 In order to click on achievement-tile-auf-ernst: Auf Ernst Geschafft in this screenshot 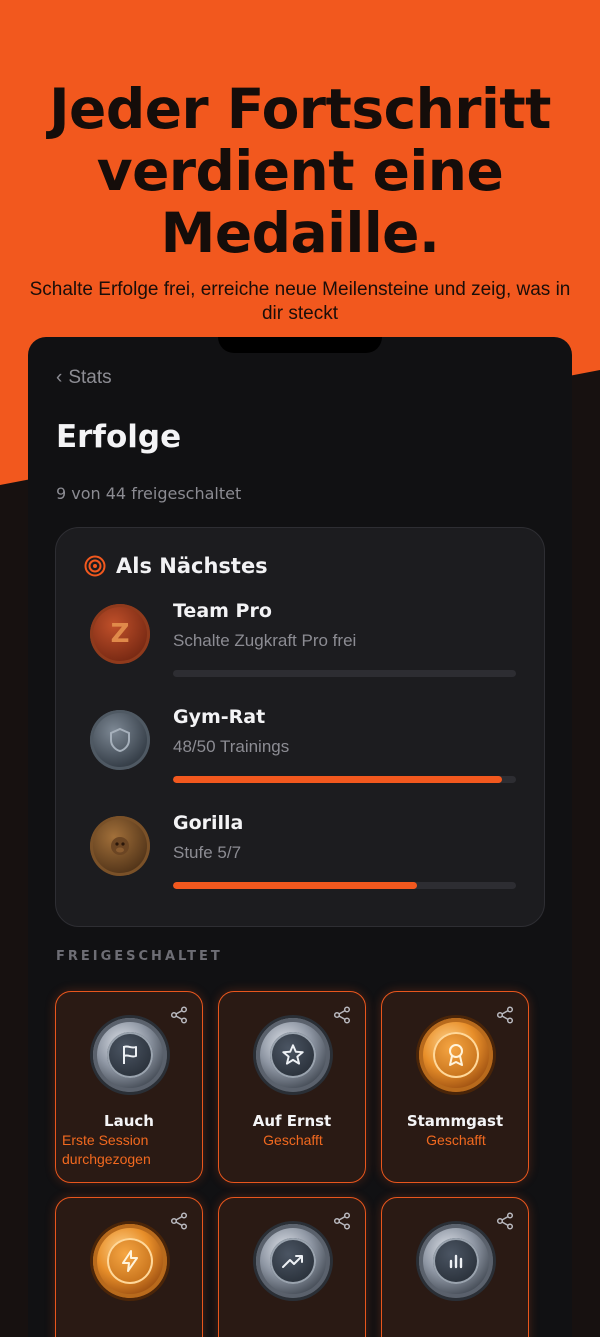, I will do `click(292, 1087)`.